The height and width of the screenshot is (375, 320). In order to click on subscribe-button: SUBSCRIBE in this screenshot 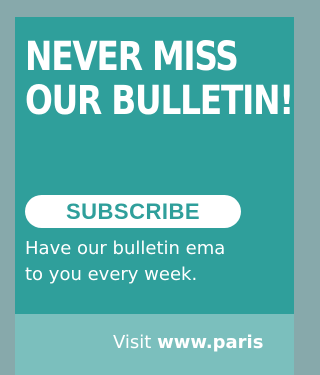, I will do `click(133, 211)`.